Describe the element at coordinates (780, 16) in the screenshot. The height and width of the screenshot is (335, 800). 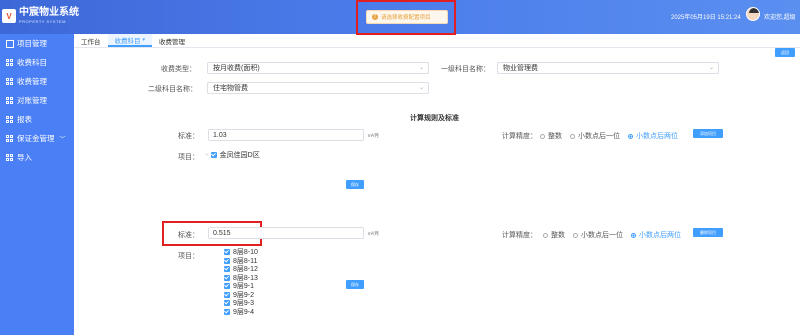
I see `welcome-text: 欢迎您,超级` at that location.